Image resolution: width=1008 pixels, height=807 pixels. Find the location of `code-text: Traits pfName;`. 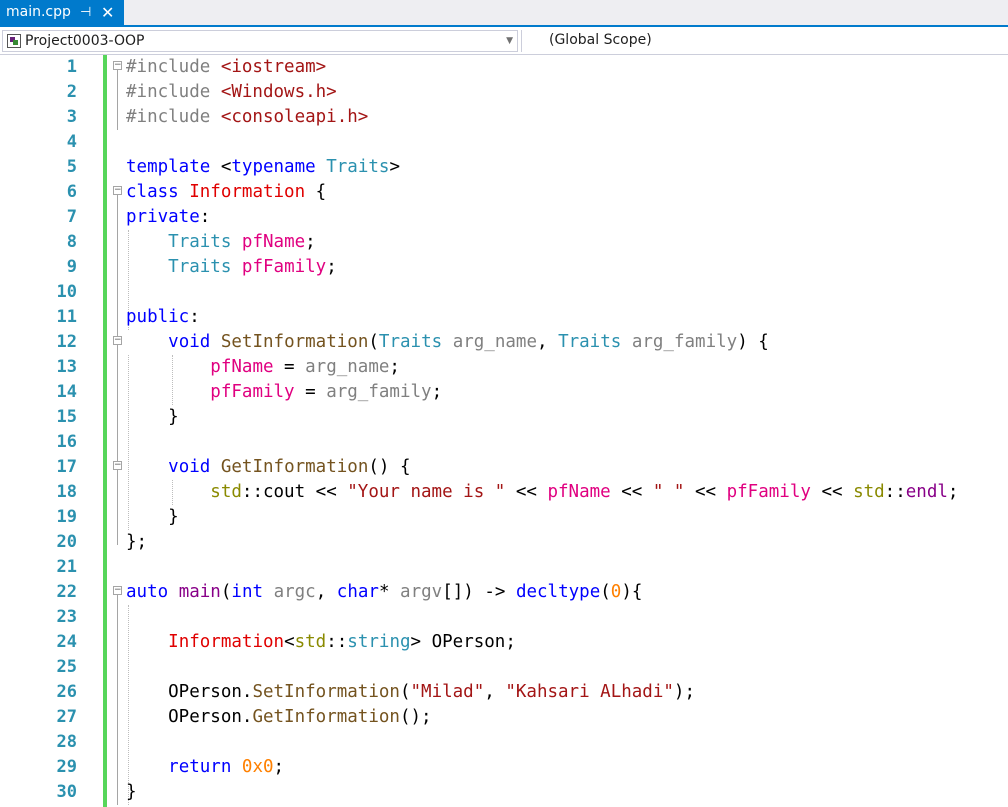

code-text: Traits pfName; is located at coordinates (242, 242).